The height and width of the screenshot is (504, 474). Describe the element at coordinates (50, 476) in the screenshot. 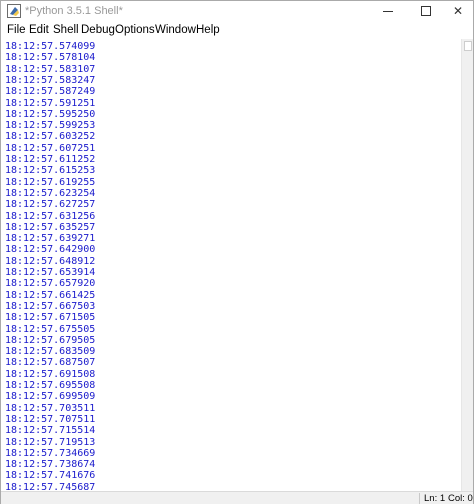

I see `output-line: 18:12:57.741676` at that location.